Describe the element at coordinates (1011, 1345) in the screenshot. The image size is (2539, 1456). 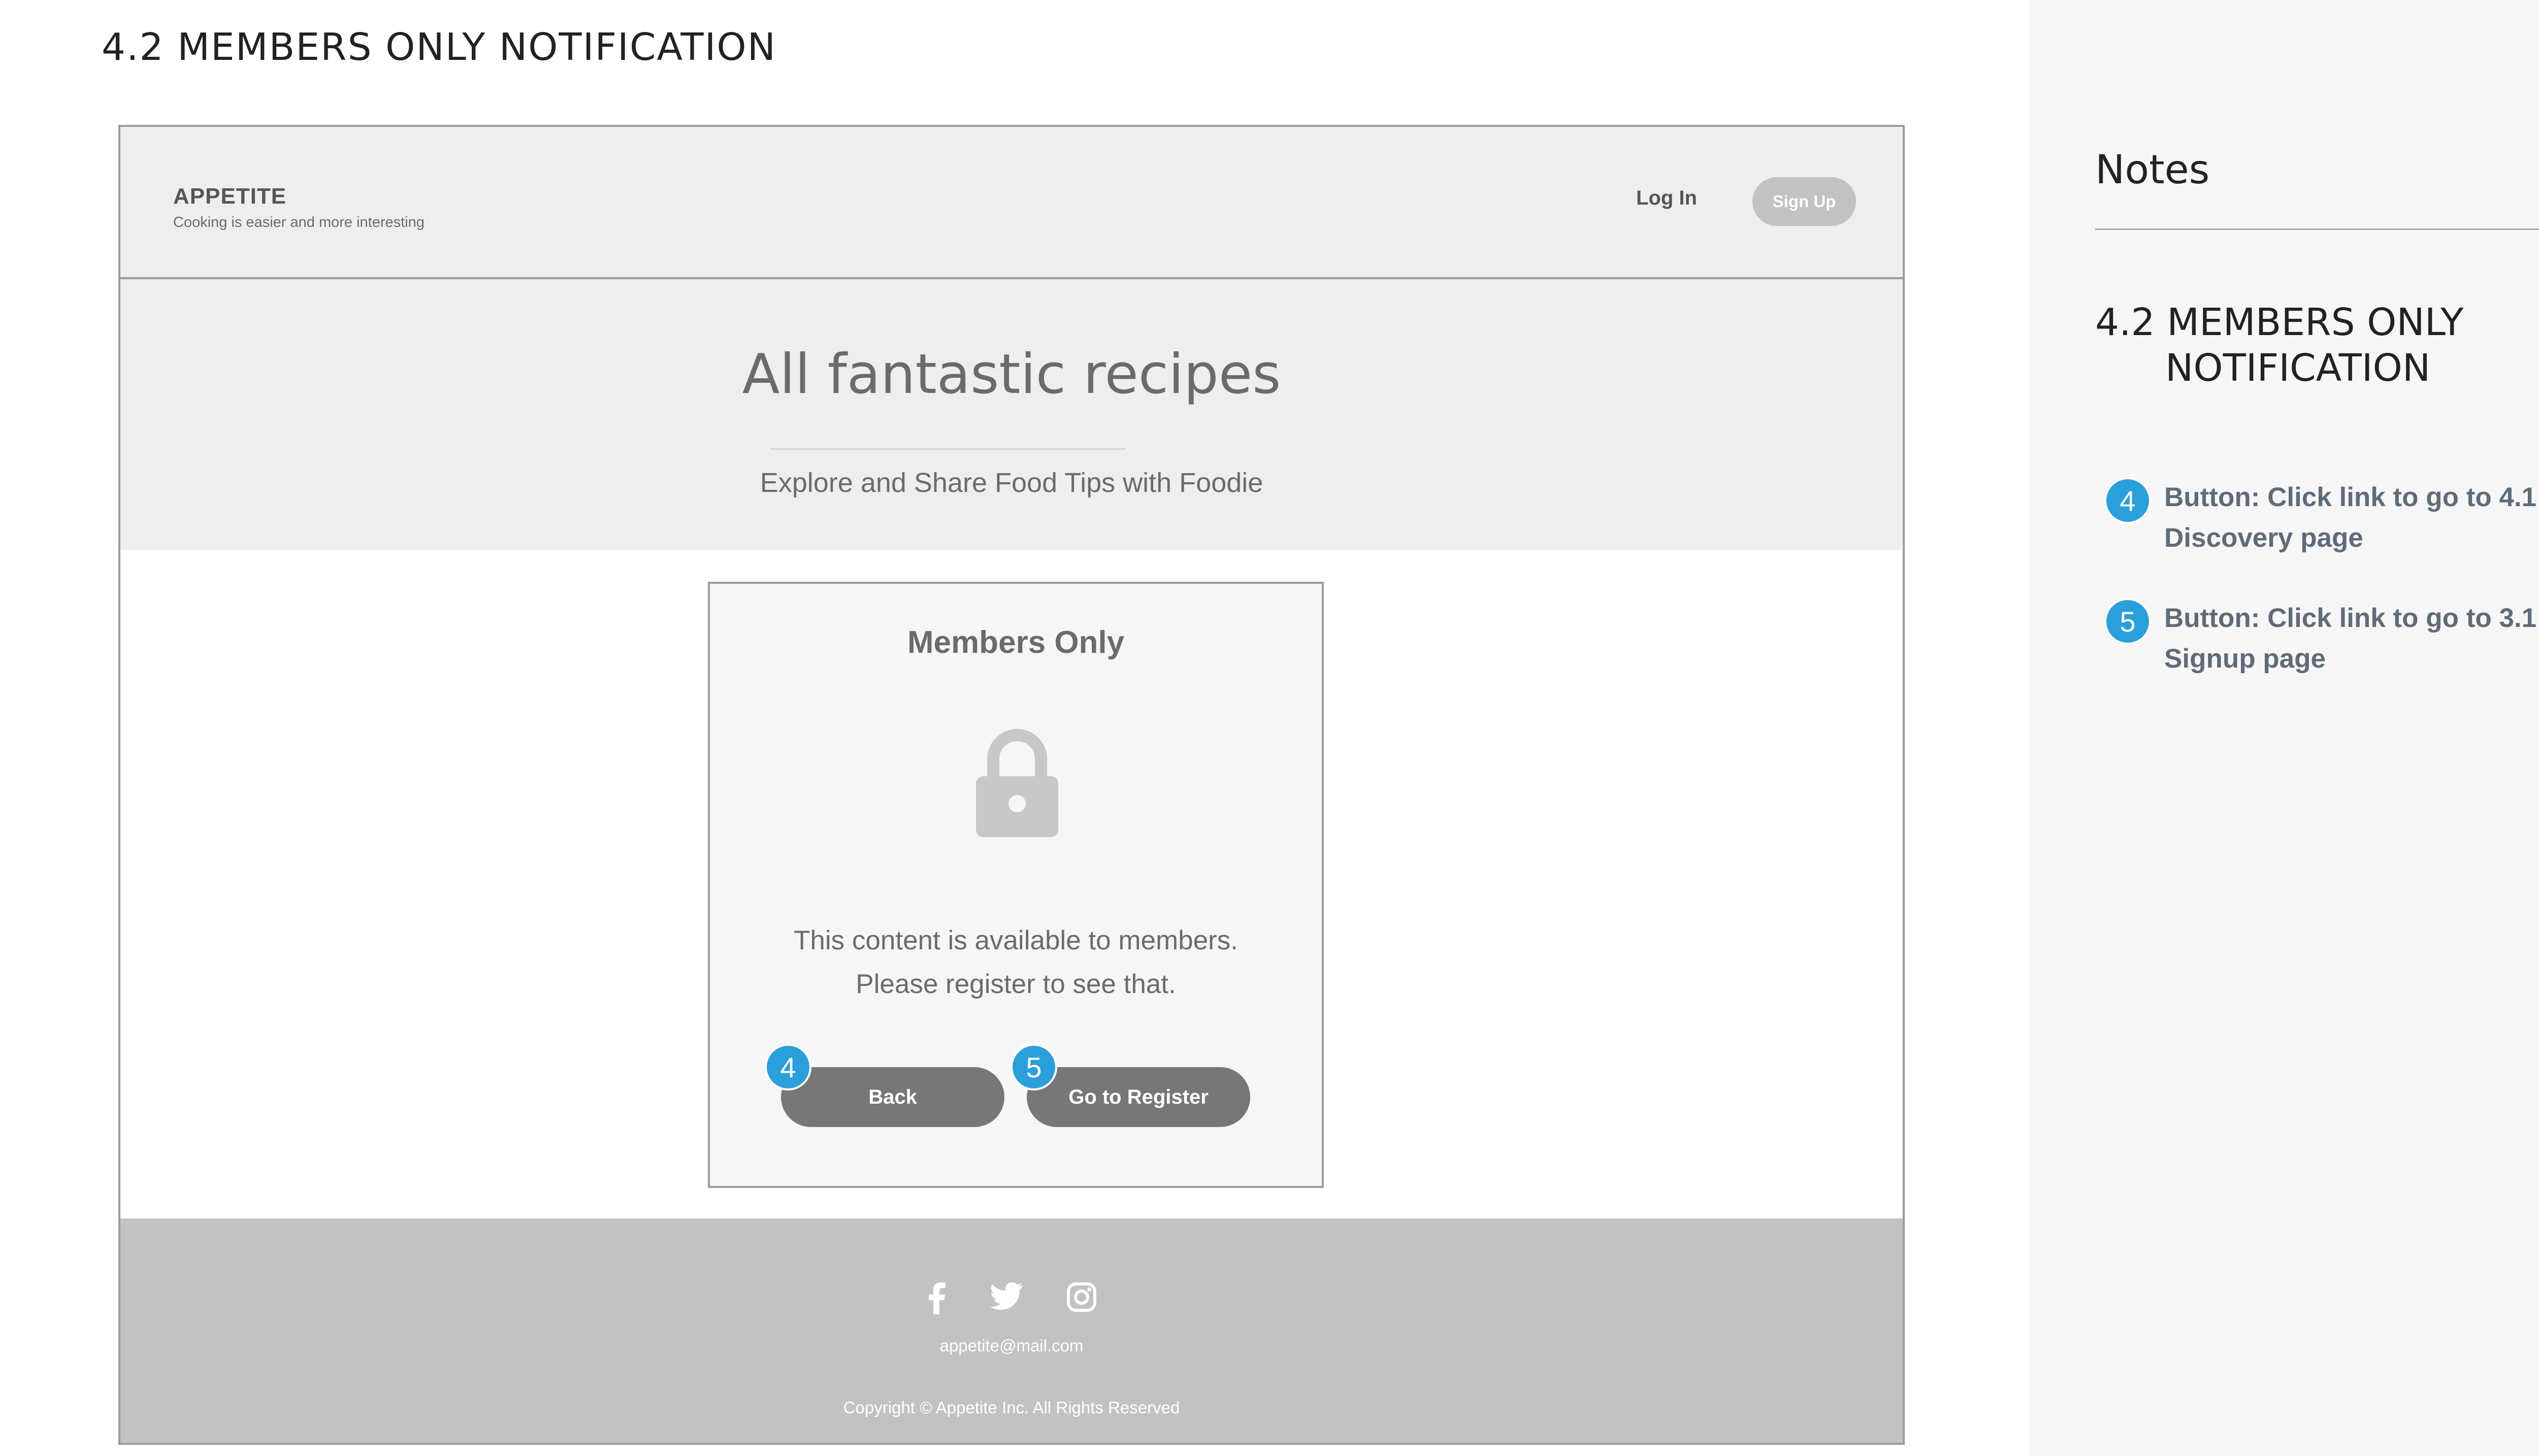
I see `footer-email: appetite@mail.com` at that location.